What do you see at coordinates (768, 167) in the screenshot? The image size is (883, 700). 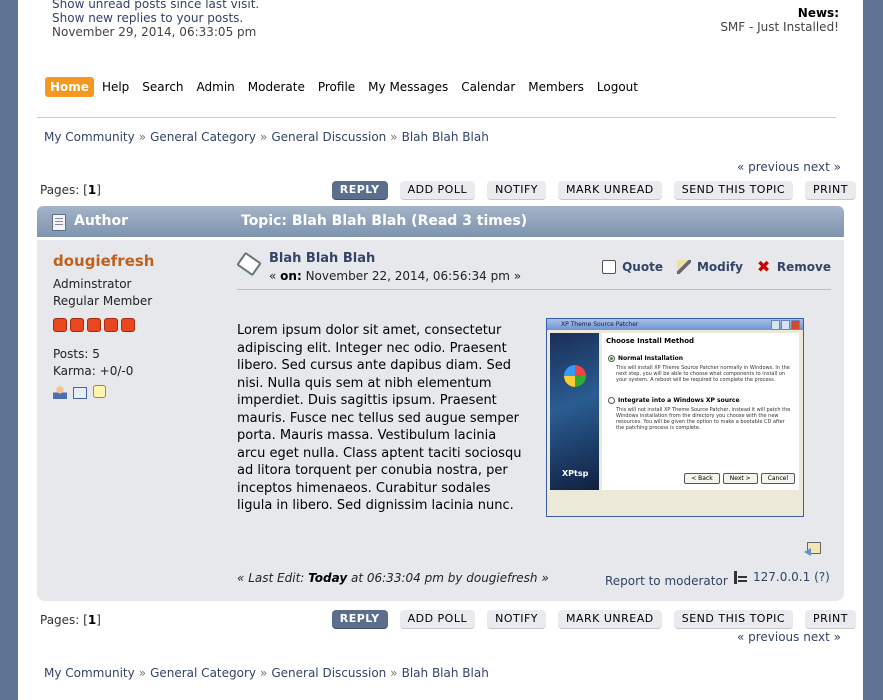 I see `previous-topic-link: « previous` at bounding box center [768, 167].